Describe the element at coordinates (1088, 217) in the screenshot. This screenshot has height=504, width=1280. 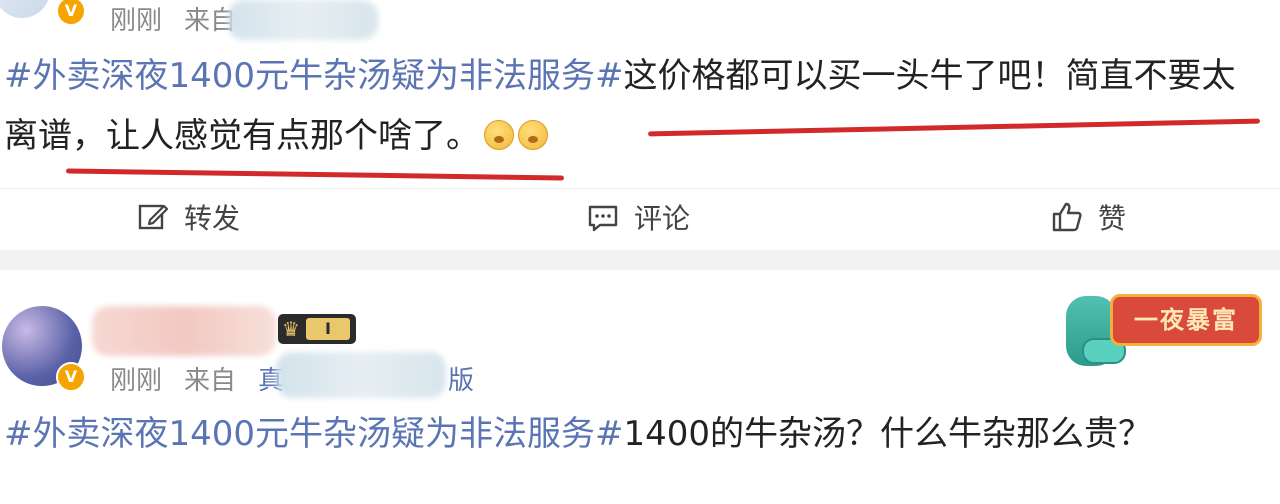
I see `like-button: 赞` at that location.